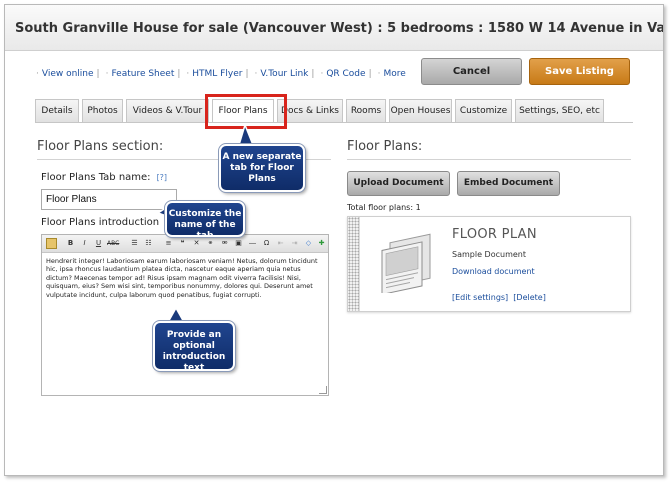 This screenshot has width=670, height=482. Describe the element at coordinates (113, 243) in the screenshot. I see `strike-icon: ABC` at that location.